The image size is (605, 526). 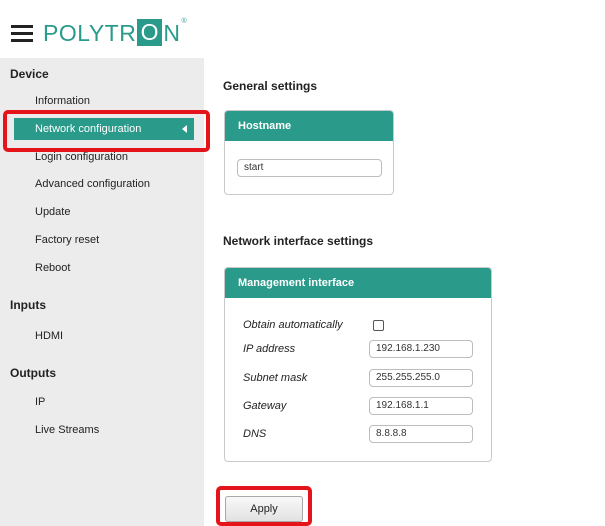 What do you see at coordinates (184, 21) in the screenshot?
I see `logo-registered-mark: ®` at bounding box center [184, 21].